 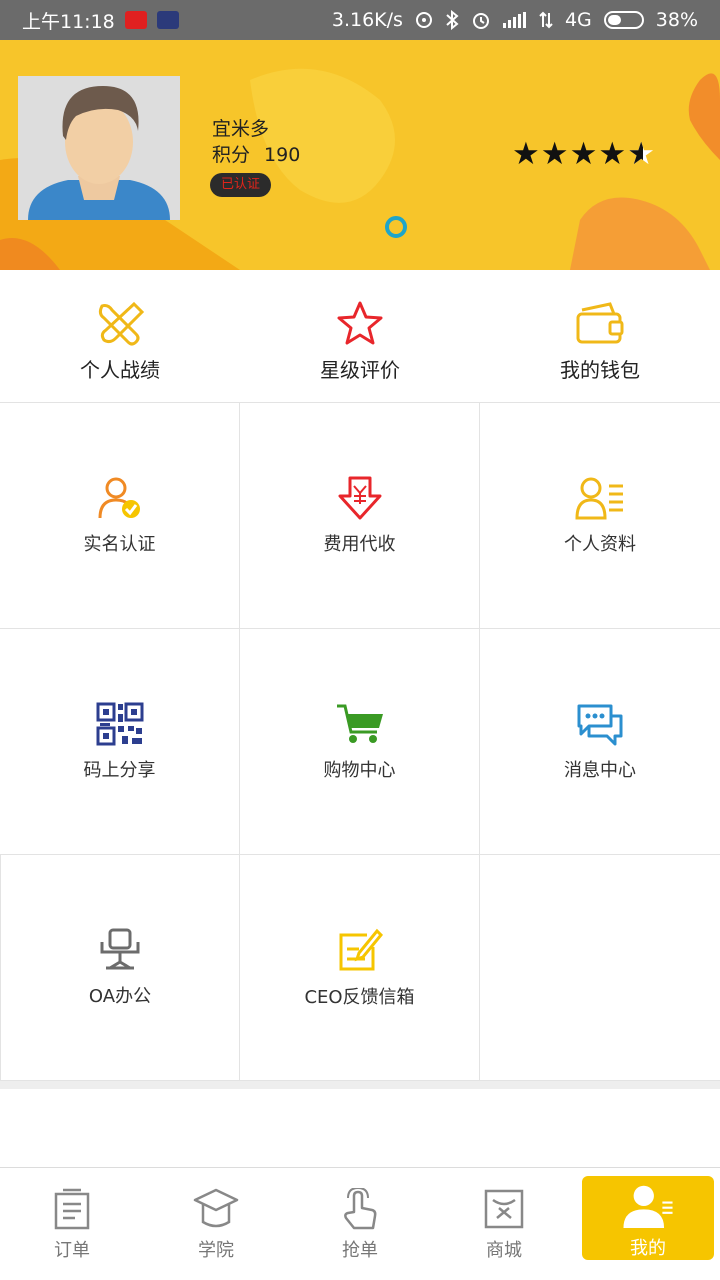 I want to click on tab-label: 订单, so click(x=72, y=1250).